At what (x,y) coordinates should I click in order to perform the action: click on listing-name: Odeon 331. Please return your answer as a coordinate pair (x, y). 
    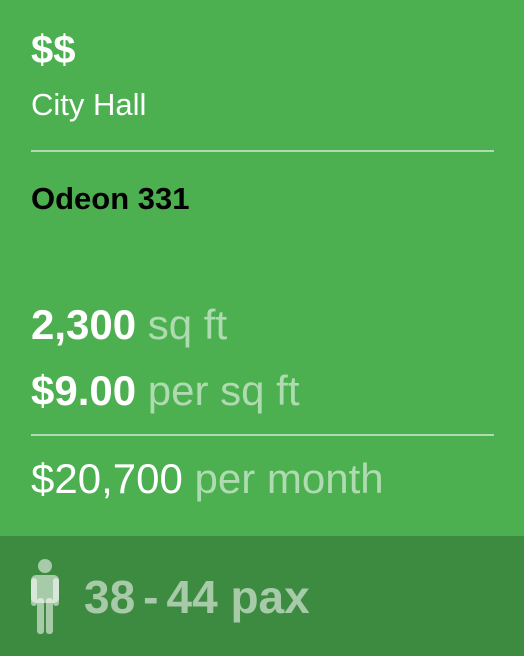
    Looking at the image, I should click on (110, 198).